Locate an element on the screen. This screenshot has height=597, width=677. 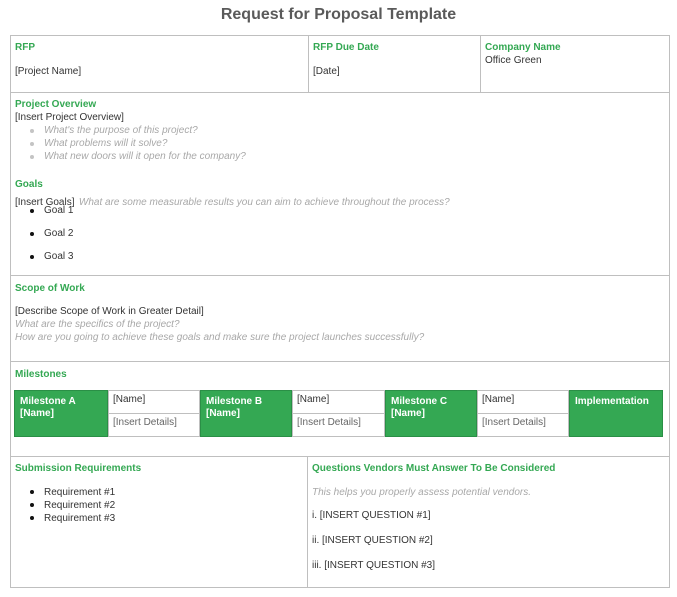
list-item: Requirement #3 is located at coordinates (141, 518).